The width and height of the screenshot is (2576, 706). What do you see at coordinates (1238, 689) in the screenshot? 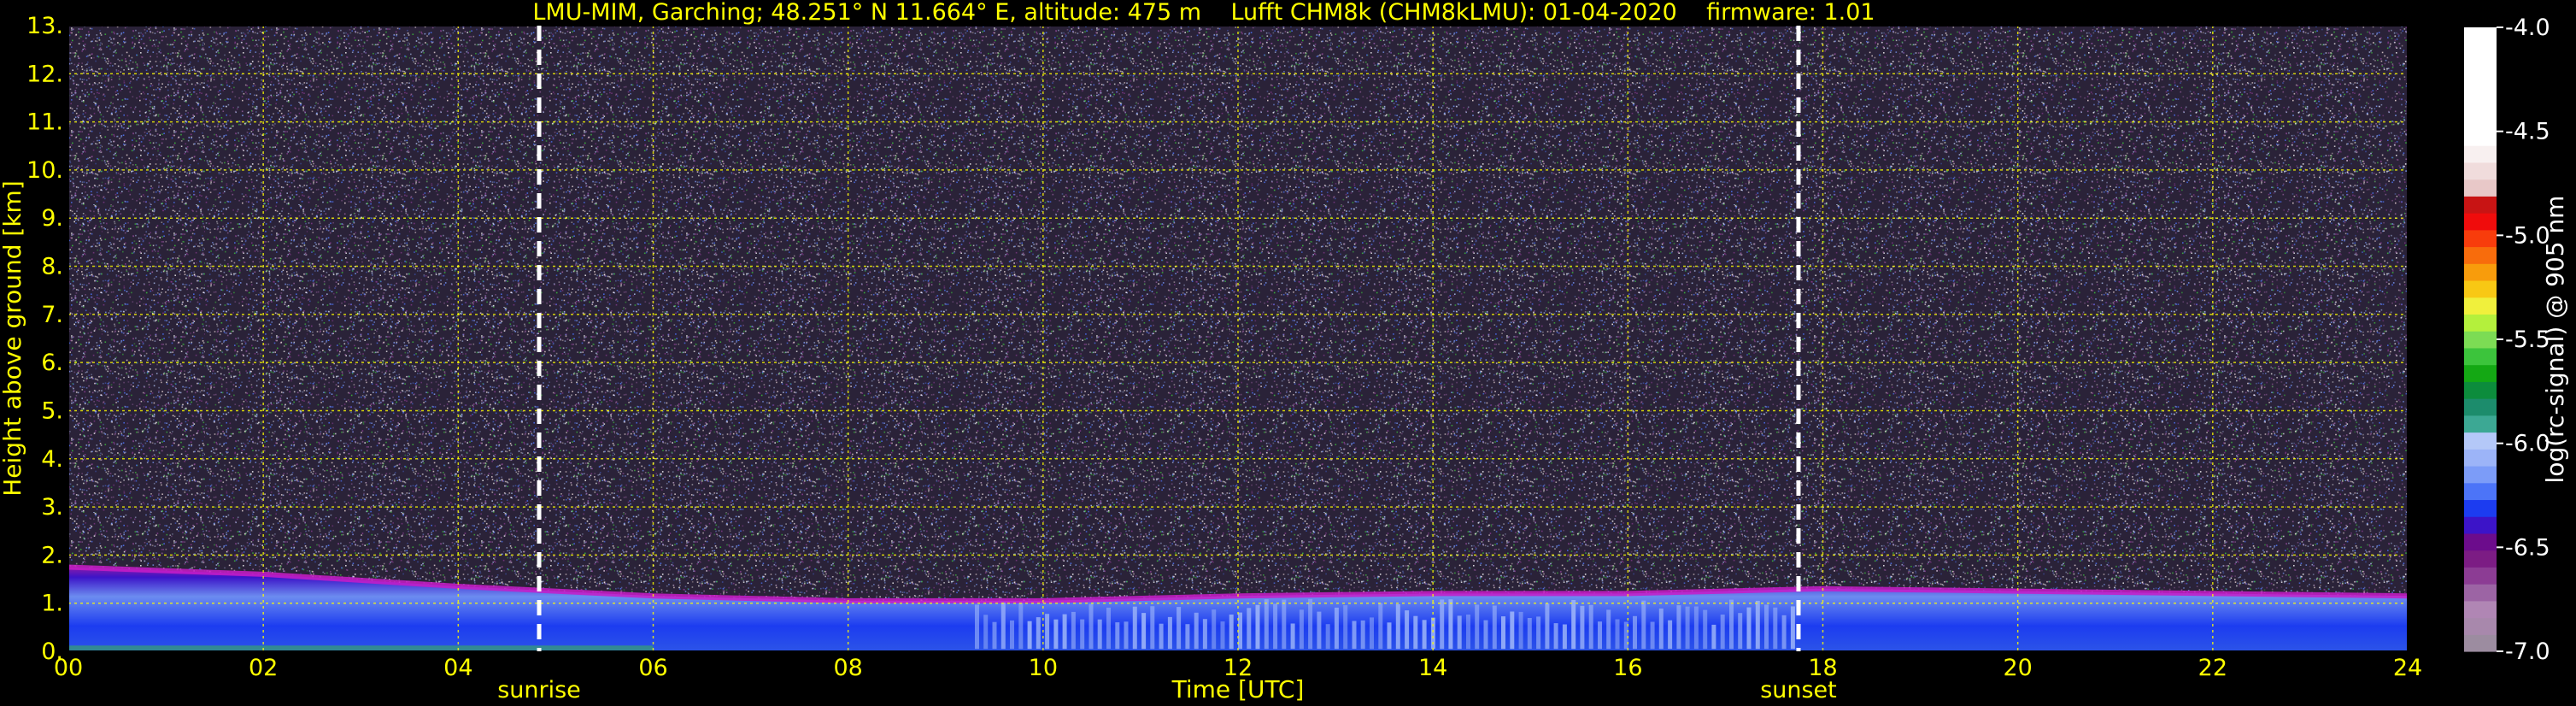
I see `x-axis-label: Time [UTC]` at bounding box center [1238, 689].